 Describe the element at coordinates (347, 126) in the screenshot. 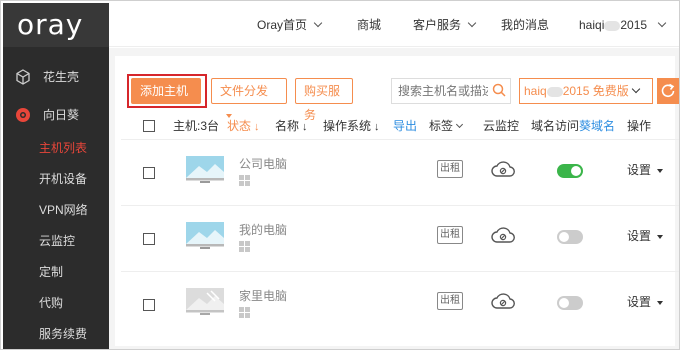

I see `header-os-label: 操作系统` at that location.